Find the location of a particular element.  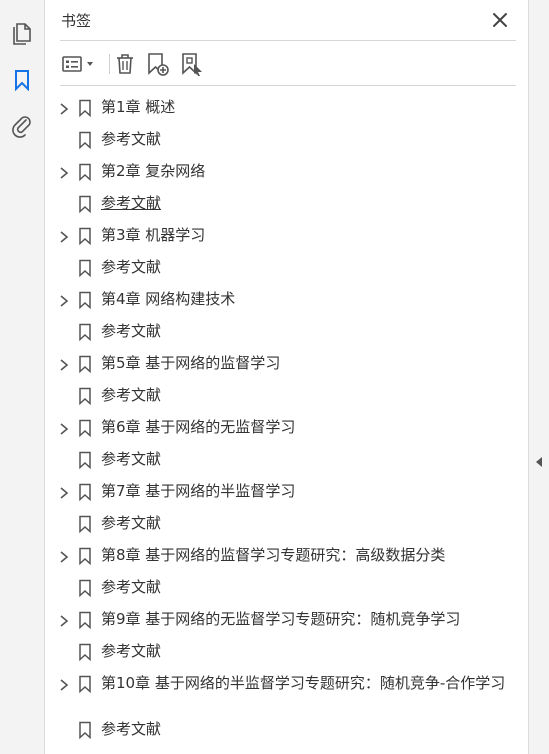

left-nav-rail is located at coordinates (22, 377).